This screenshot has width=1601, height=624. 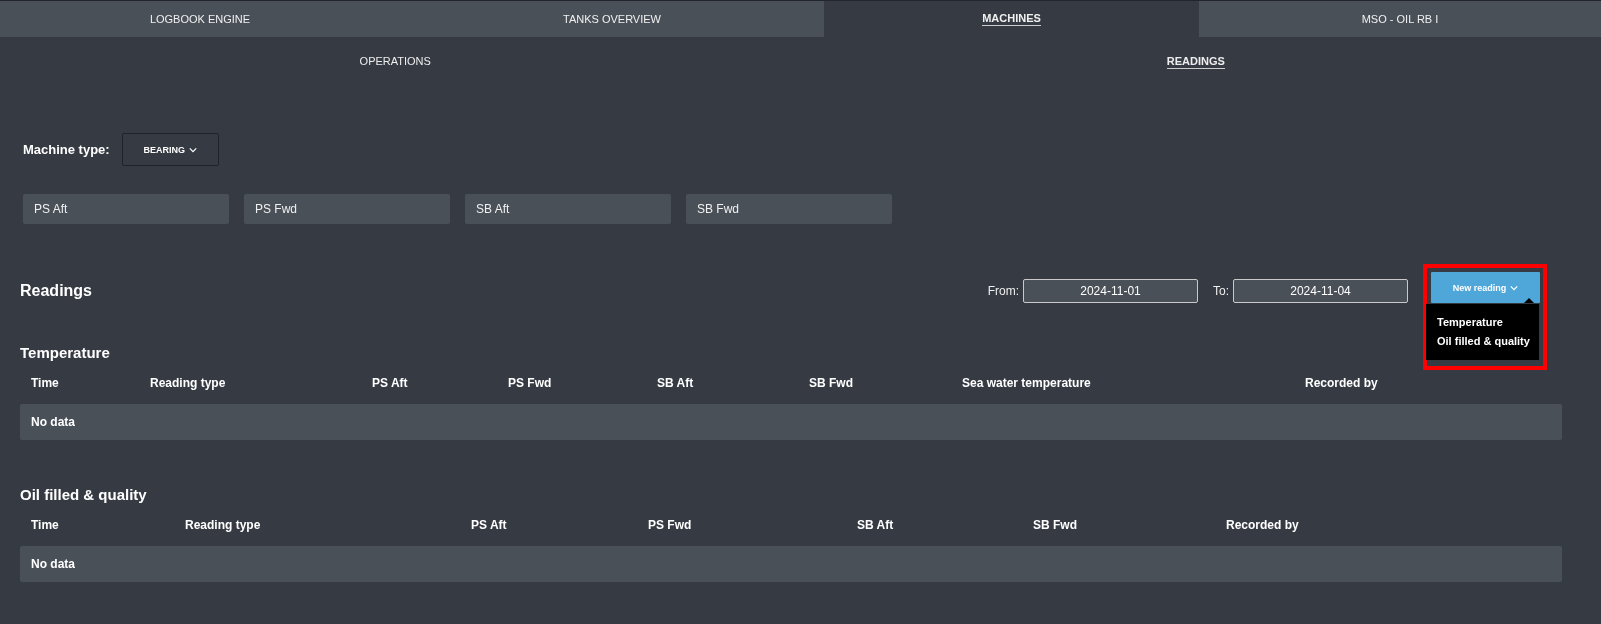 What do you see at coordinates (65, 352) in the screenshot?
I see `section-title: Temperature` at bounding box center [65, 352].